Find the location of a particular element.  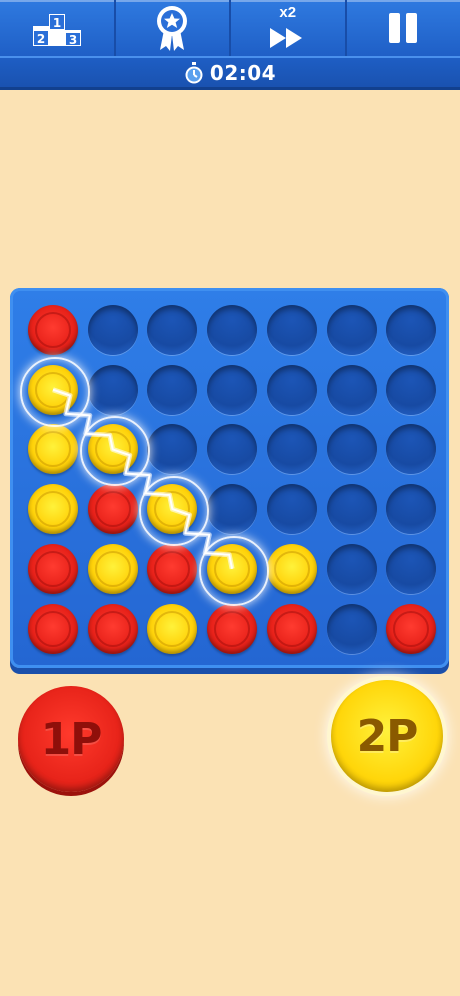

top-toolbar: 1 2 3 x2 is located at coordinates (230, 28).